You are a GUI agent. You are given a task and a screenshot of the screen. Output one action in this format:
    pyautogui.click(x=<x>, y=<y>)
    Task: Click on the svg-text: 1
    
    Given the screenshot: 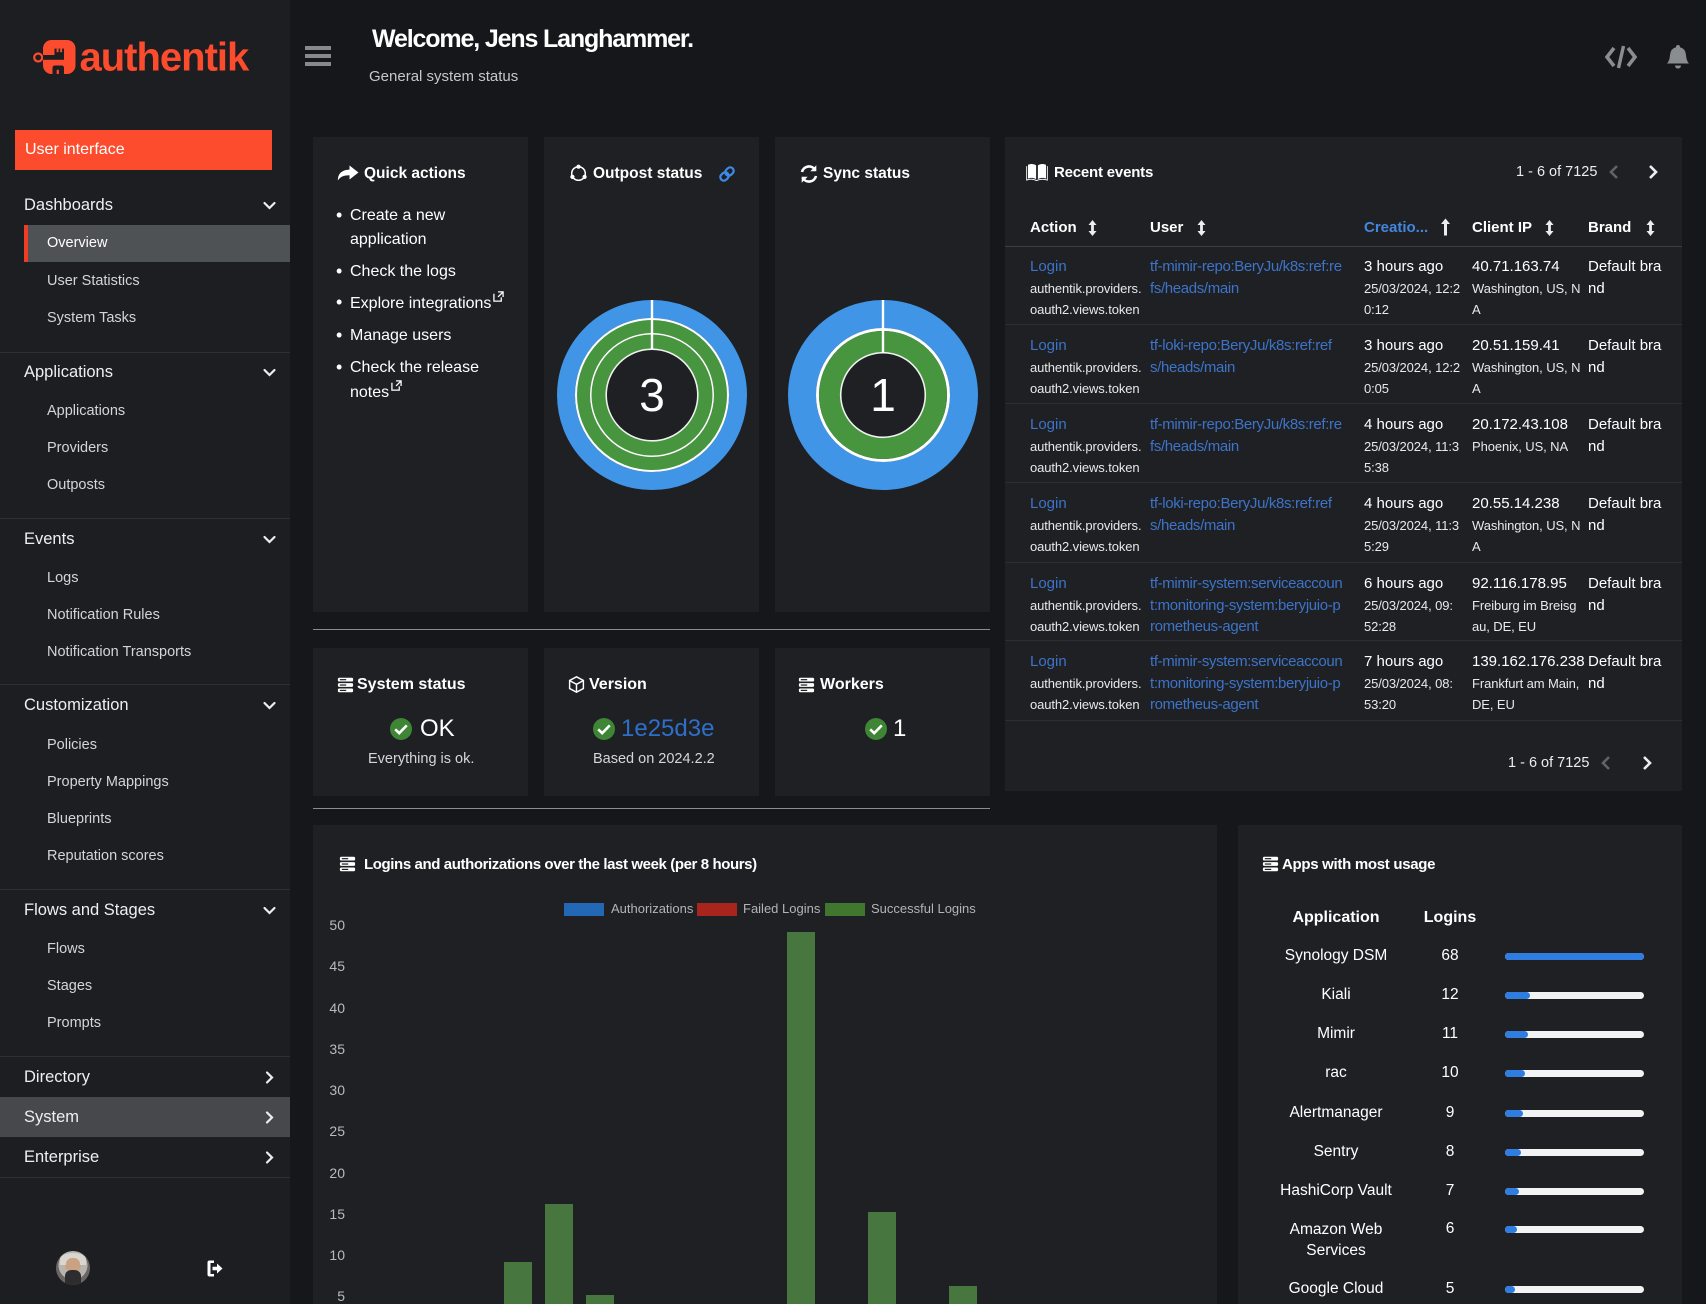 What is the action you would take?
    pyautogui.click(x=883, y=395)
    